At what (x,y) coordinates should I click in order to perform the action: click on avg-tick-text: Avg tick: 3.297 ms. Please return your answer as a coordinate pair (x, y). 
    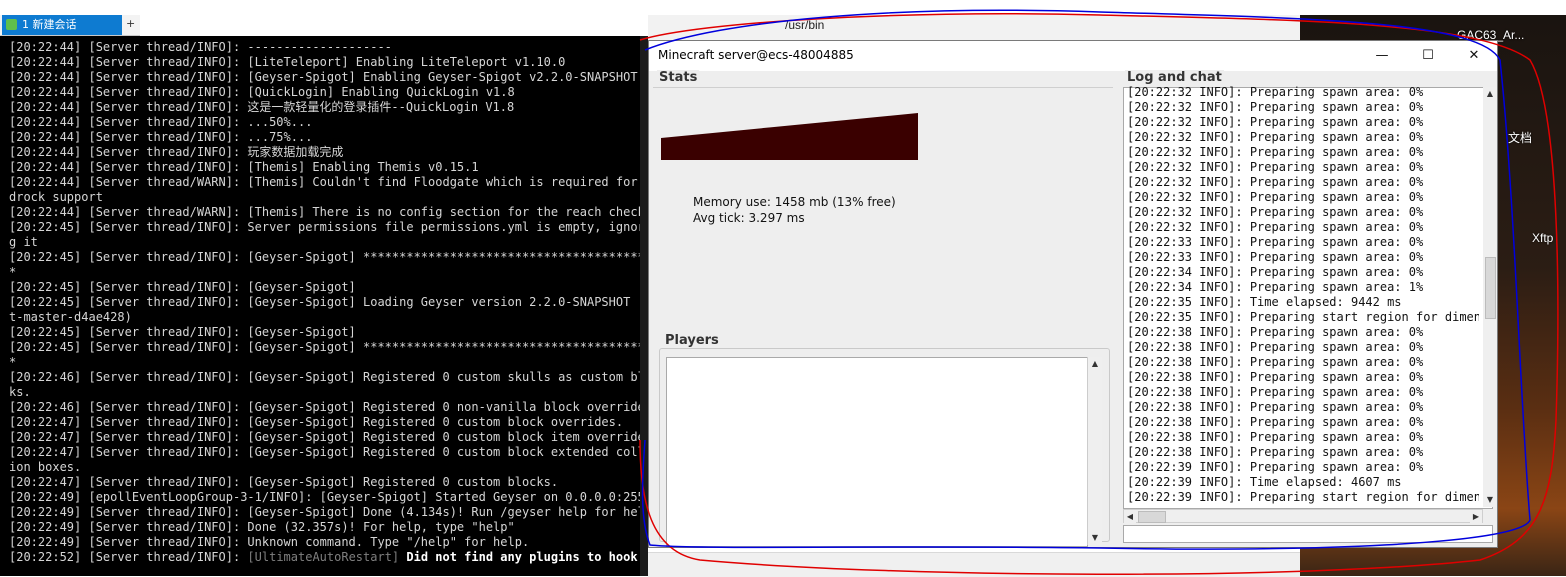
    Looking at the image, I should click on (749, 218).